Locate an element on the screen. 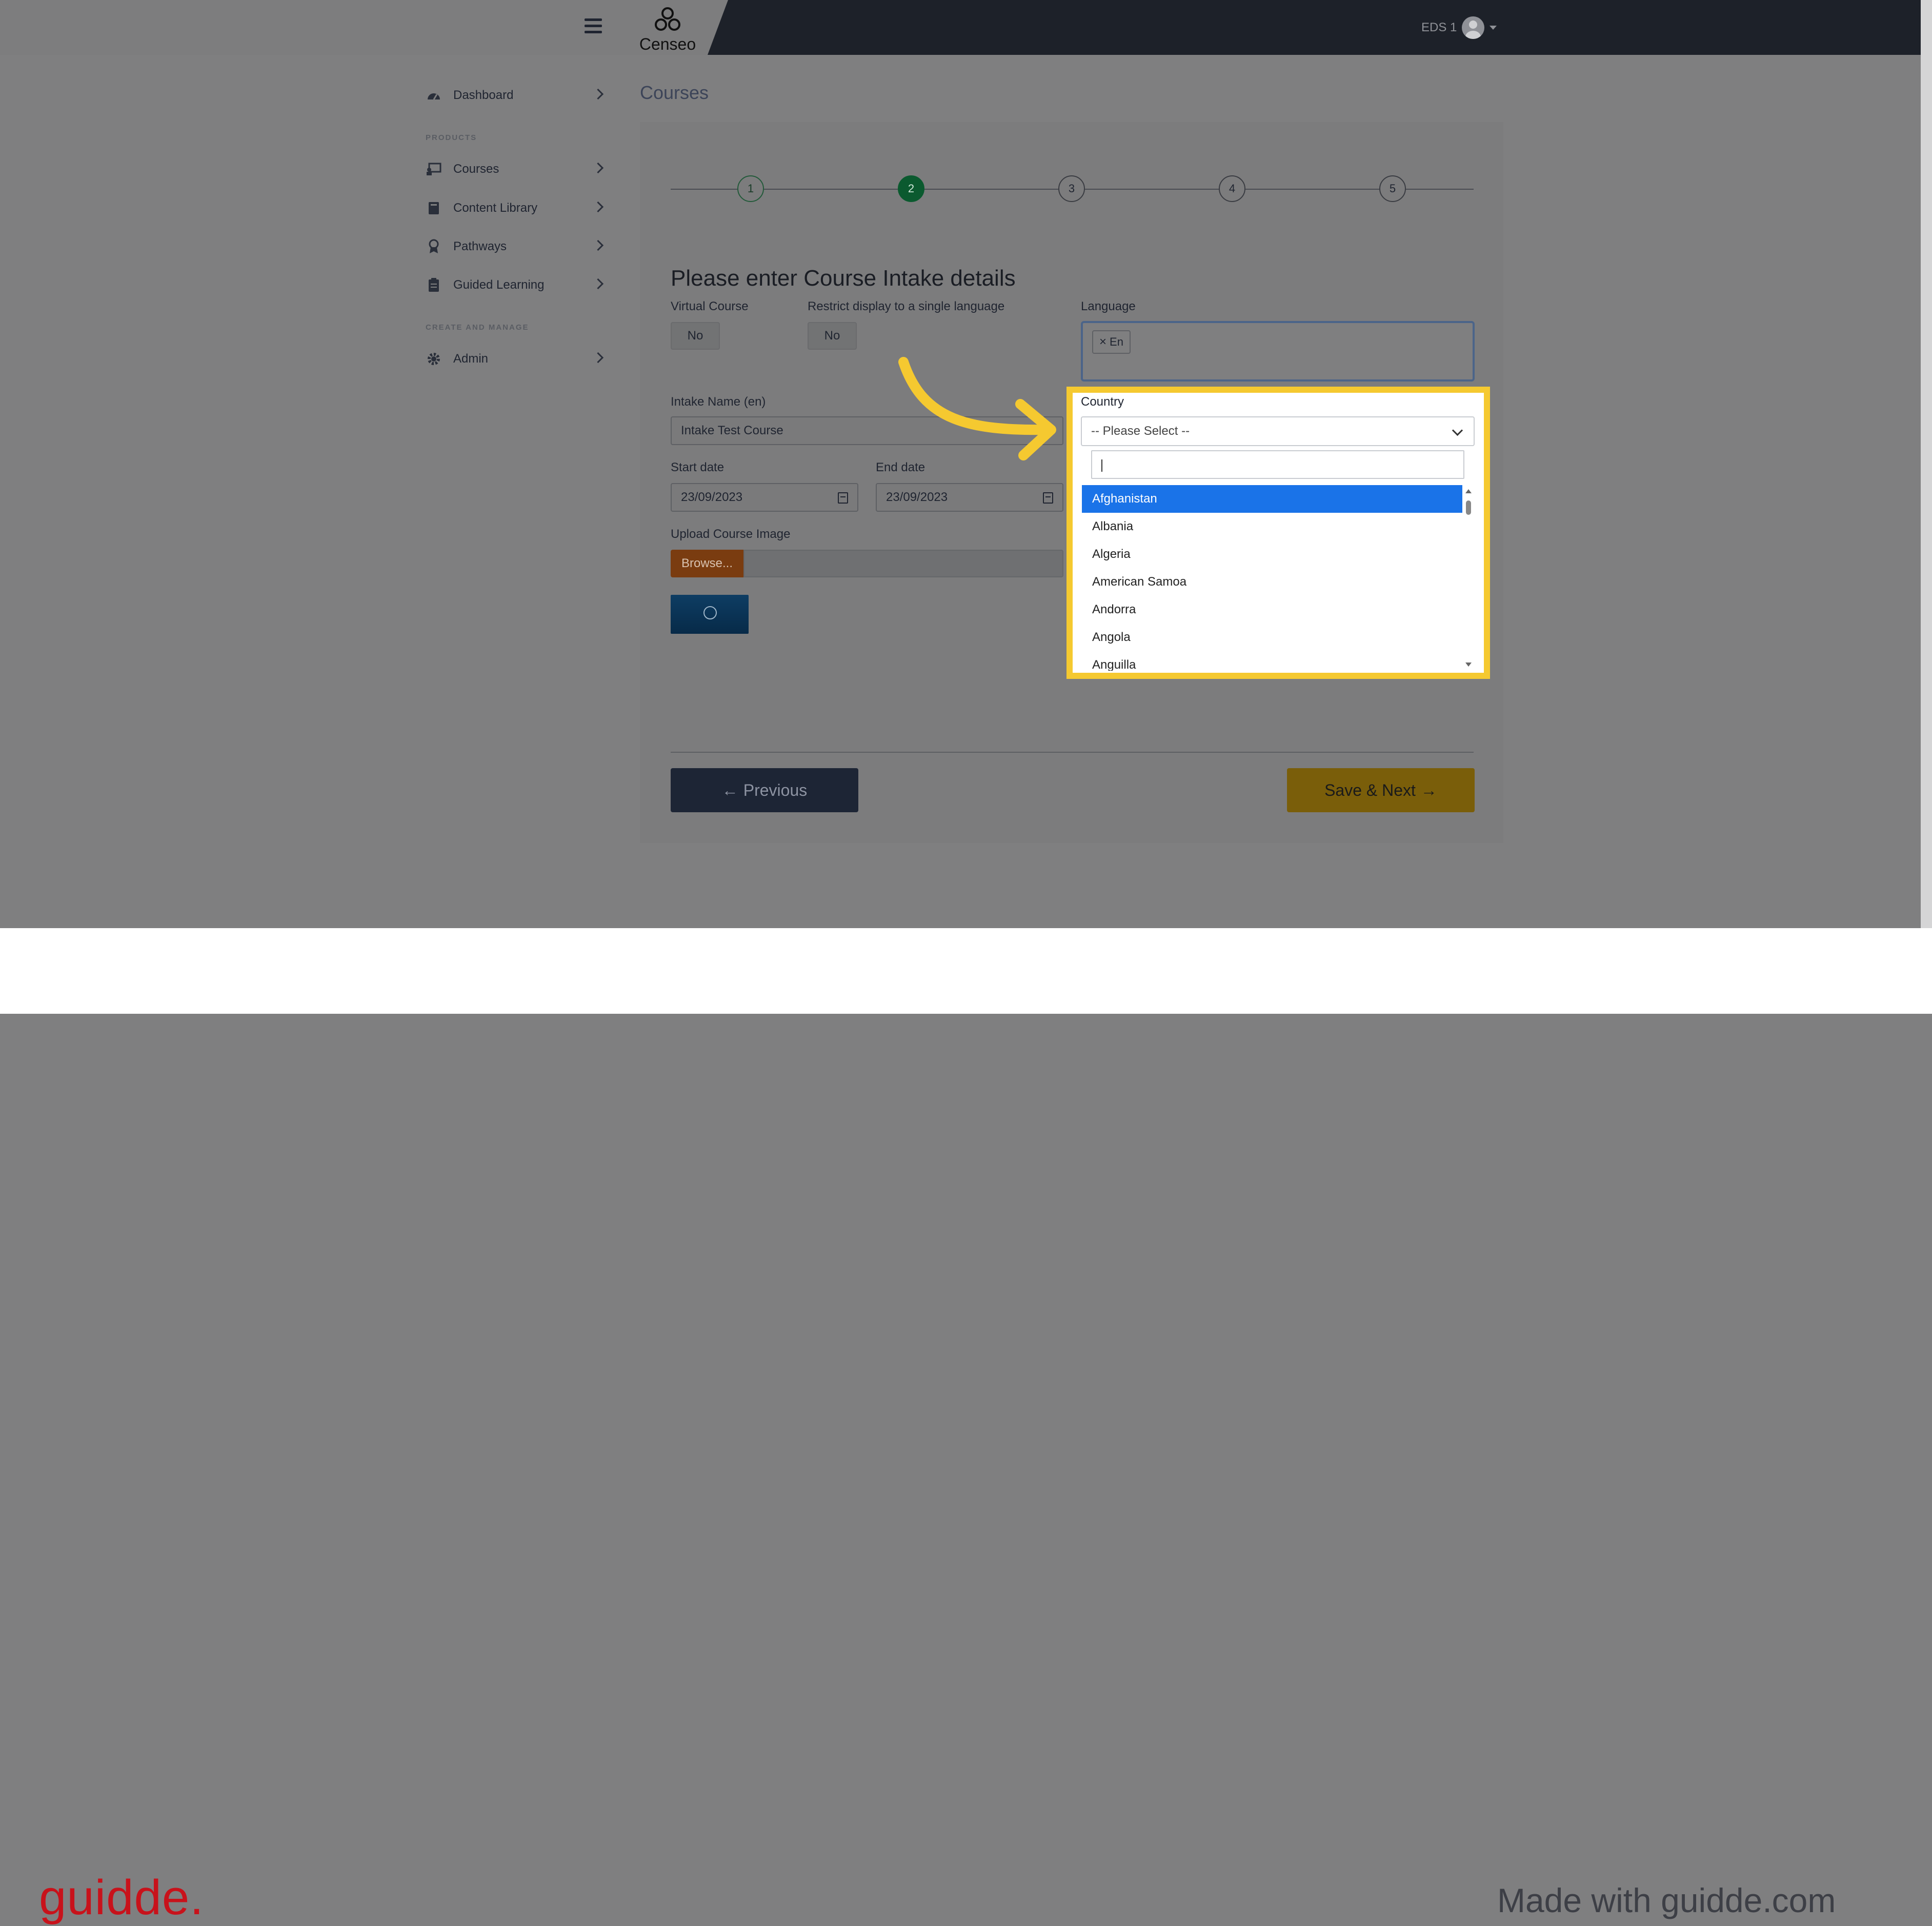  arrow-left-icon: ← is located at coordinates (729, 790).